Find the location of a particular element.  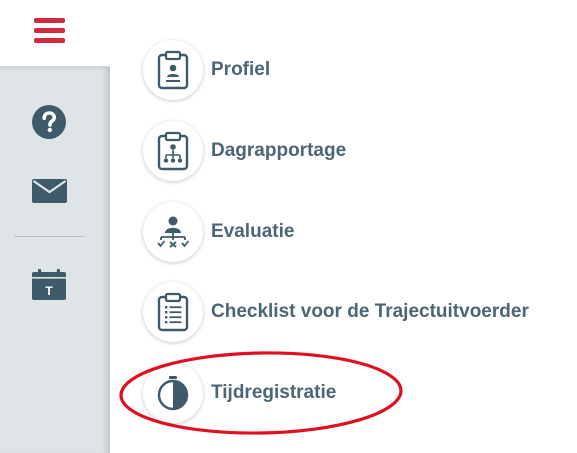

calendar-icon: T is located at coordinates (49, 286).